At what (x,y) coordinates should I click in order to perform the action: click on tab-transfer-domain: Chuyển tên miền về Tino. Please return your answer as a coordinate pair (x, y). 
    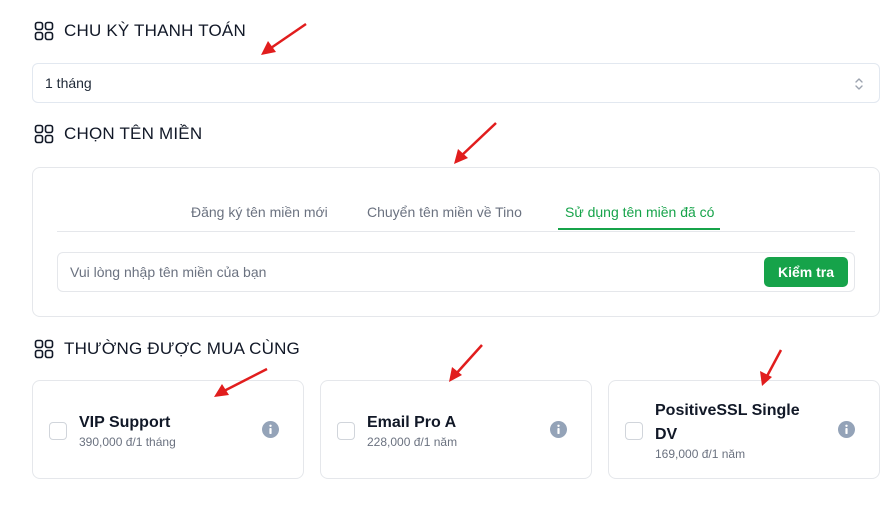
    Looking at the image, I should click on (444, 216).